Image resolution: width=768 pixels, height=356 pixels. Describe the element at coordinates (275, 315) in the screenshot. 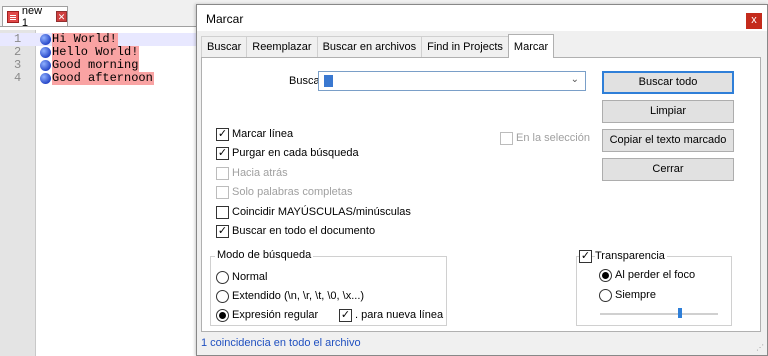

I see `regex-label: Expresión regular` at that location.